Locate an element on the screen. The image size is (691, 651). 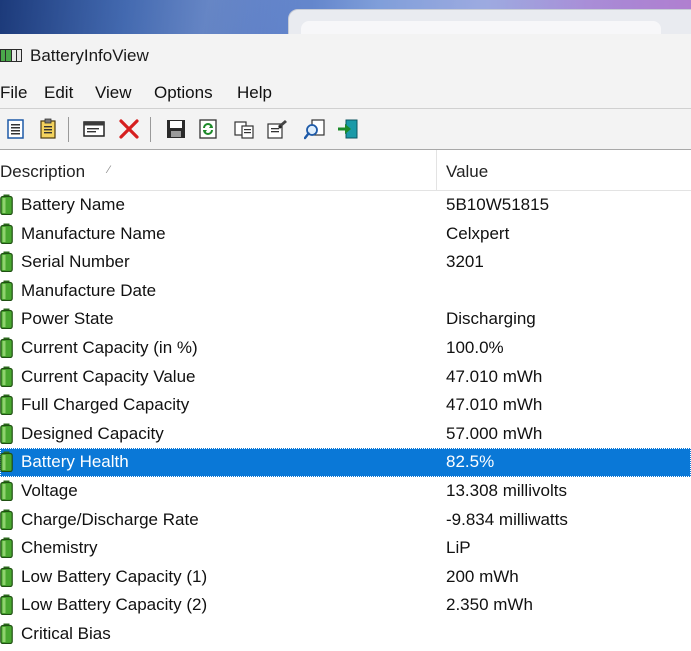
column-header-value: Value is located at coordinates (467, 172).